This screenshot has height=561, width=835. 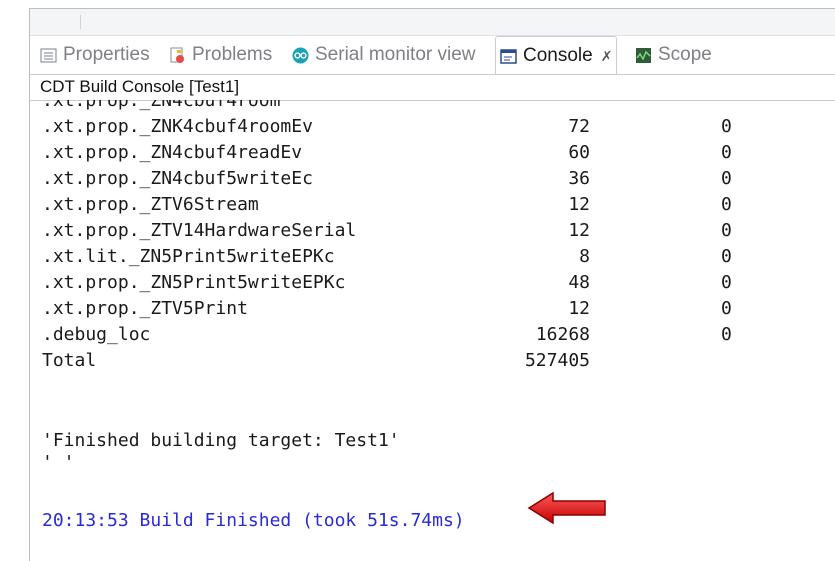 What do you see at coordinates (96, 334) in the screenshot?
I see `section-name: .debug_loc` at bounding box center [96, 334].